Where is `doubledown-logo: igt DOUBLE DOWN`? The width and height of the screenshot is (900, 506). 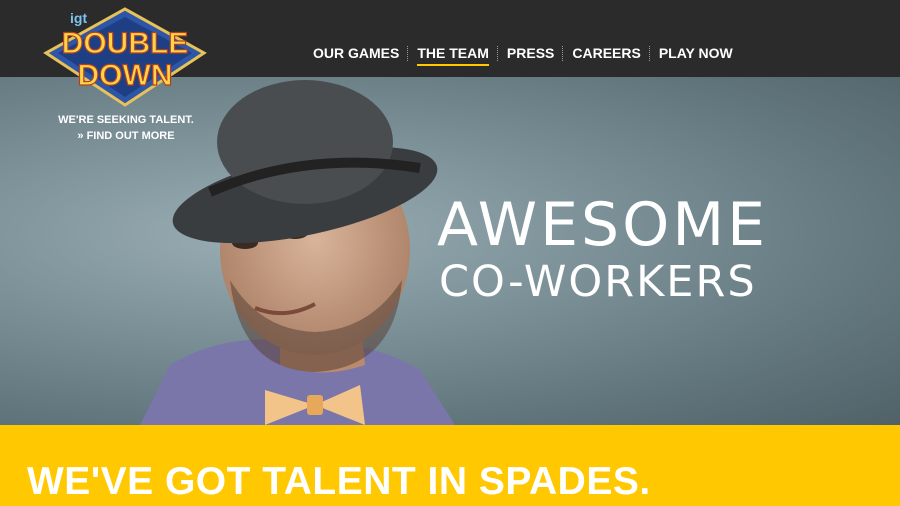
doubledown-logo: igt DOUBLE DOWN is located at coordinates (125, 57).